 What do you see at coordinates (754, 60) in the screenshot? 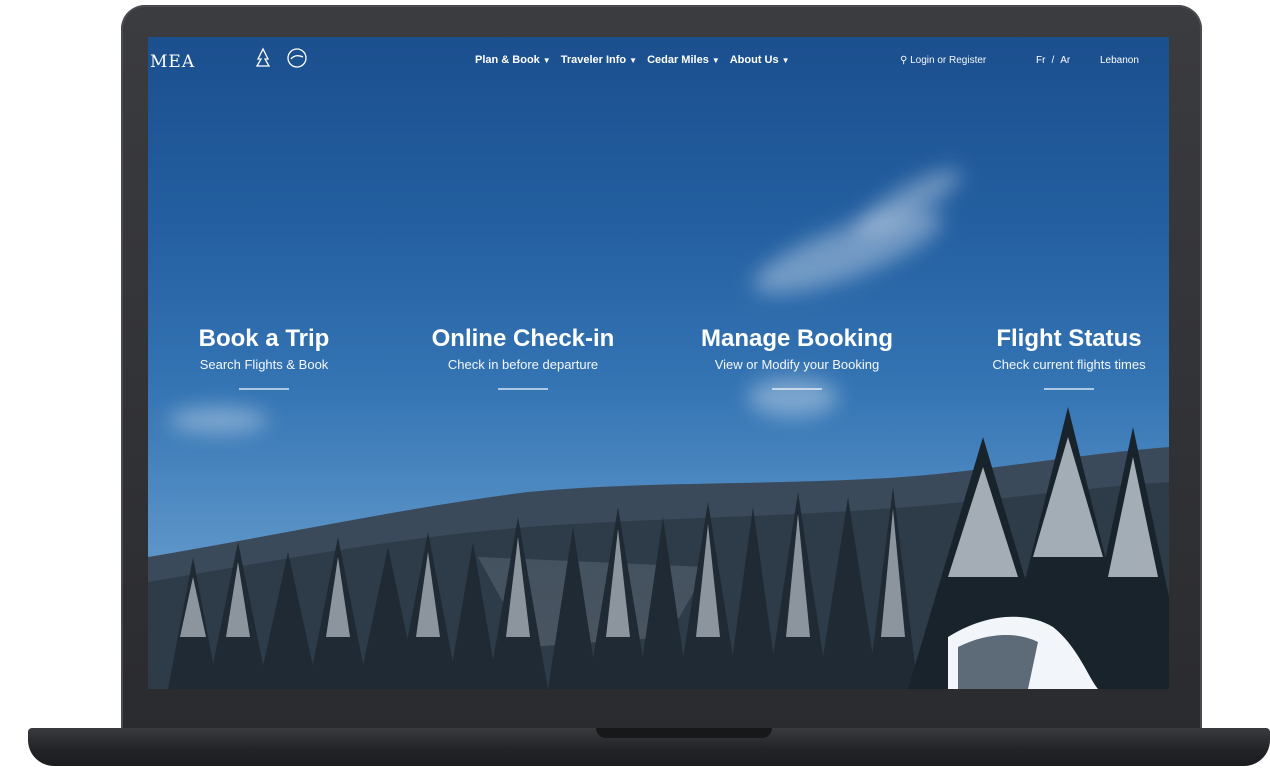
I see `menu-label: About Us` at bounding box center [754, 60].